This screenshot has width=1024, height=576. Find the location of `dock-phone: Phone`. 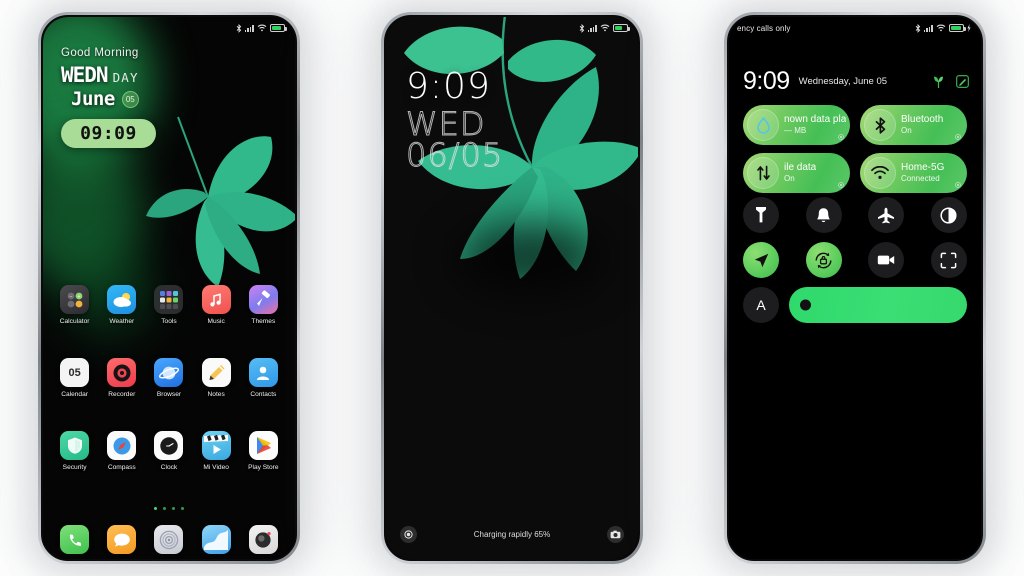

dock-phone: Phone is located at coordinates (75, 542).